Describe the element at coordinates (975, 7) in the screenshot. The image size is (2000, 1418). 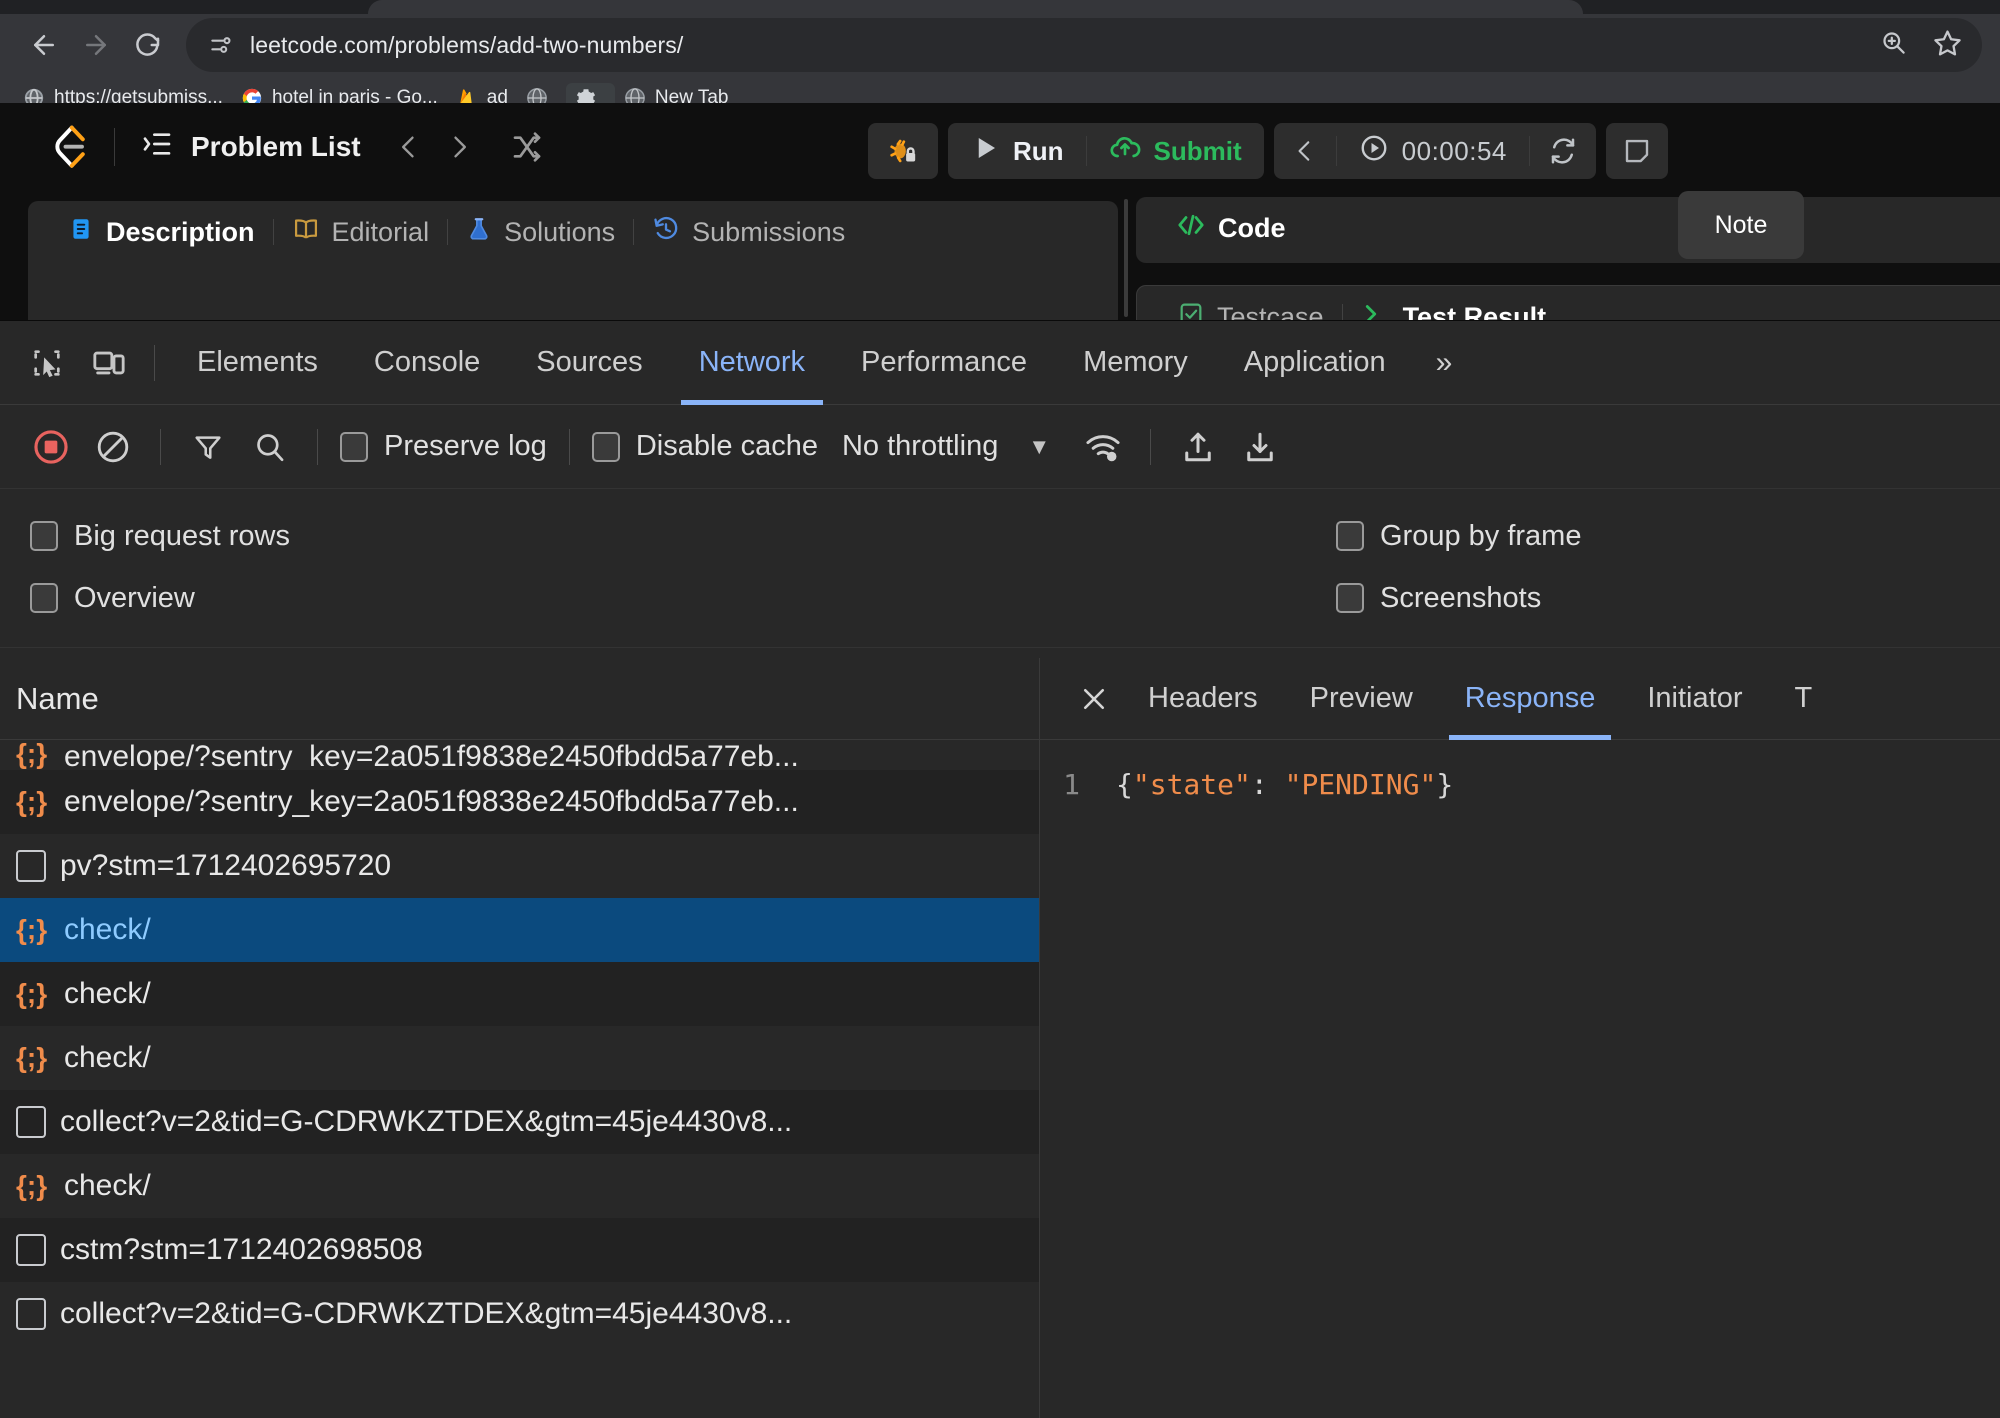
I see `browser-tab-active` at that location.